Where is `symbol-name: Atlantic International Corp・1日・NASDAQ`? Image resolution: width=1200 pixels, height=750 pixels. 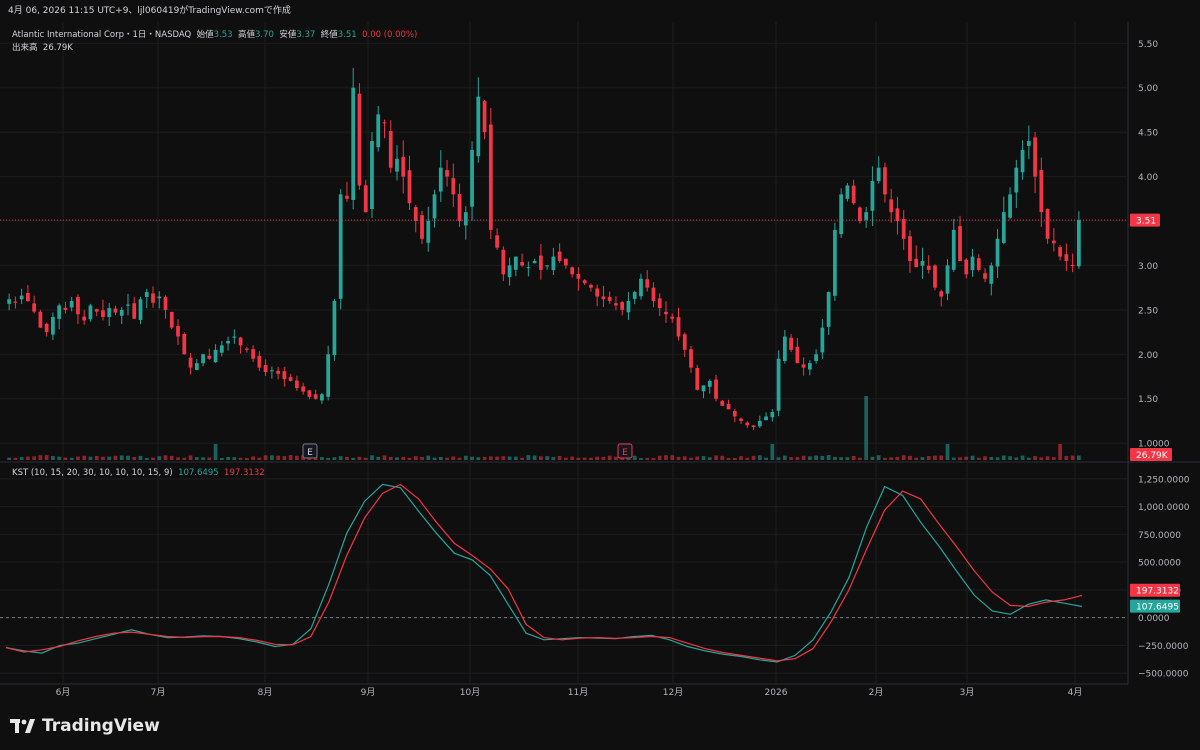 symbol-name: Atlantic International Corp・1日・NASDAQ is located at coordinates (101, 35).